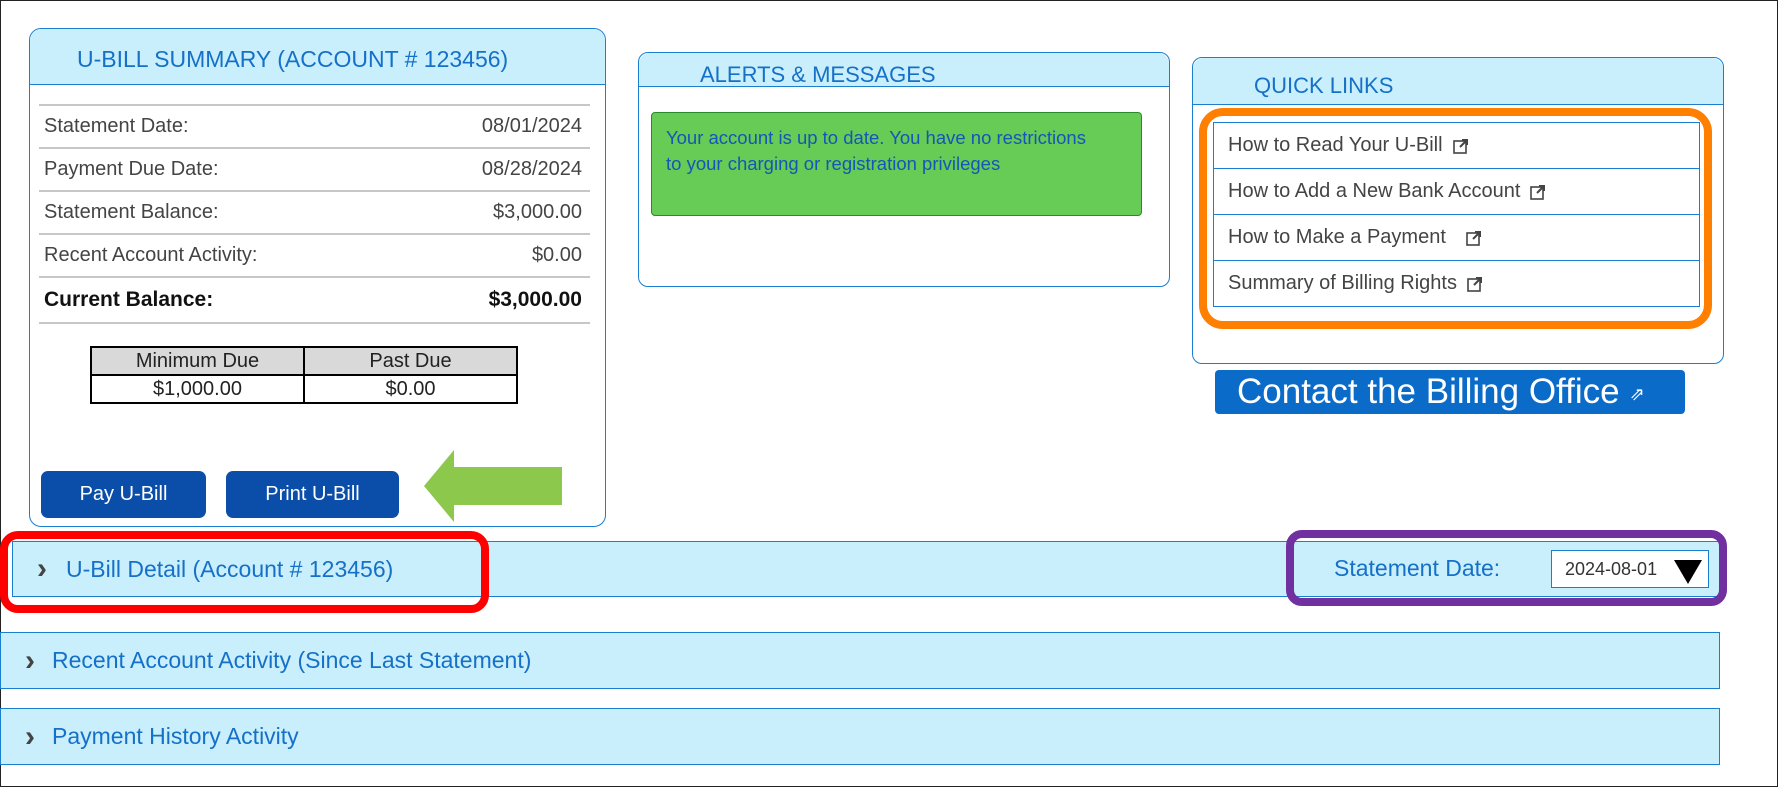 The height and width of the screenshot is (787, 1778). I want to click on past-due-header: Past Due, so click(410, 361).